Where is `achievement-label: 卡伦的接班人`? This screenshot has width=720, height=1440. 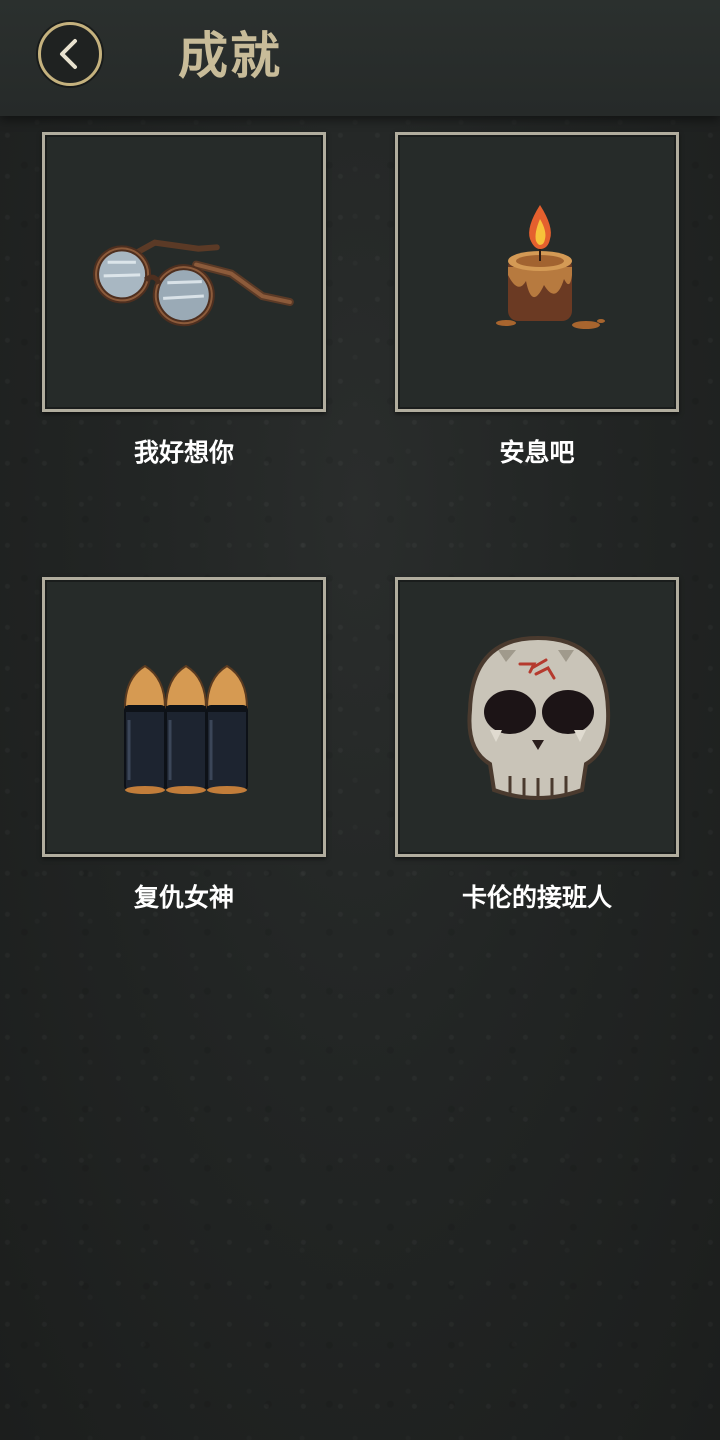 achievement-label: 卡伦的接班人 is located at coordinates (536, 897).